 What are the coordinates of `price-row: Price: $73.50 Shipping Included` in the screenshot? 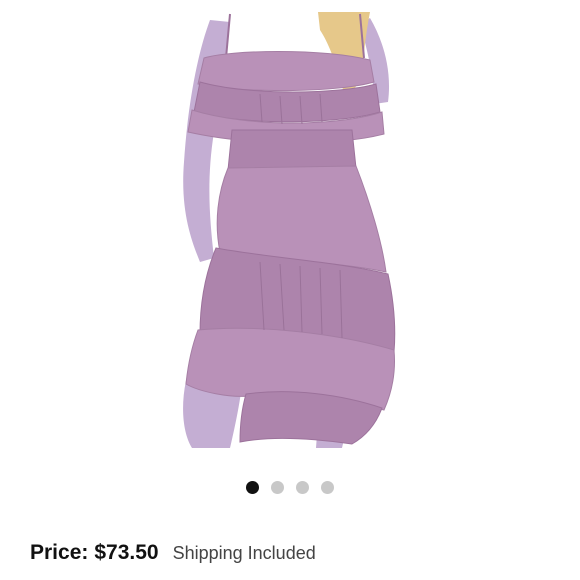 It's located at (173, 556).